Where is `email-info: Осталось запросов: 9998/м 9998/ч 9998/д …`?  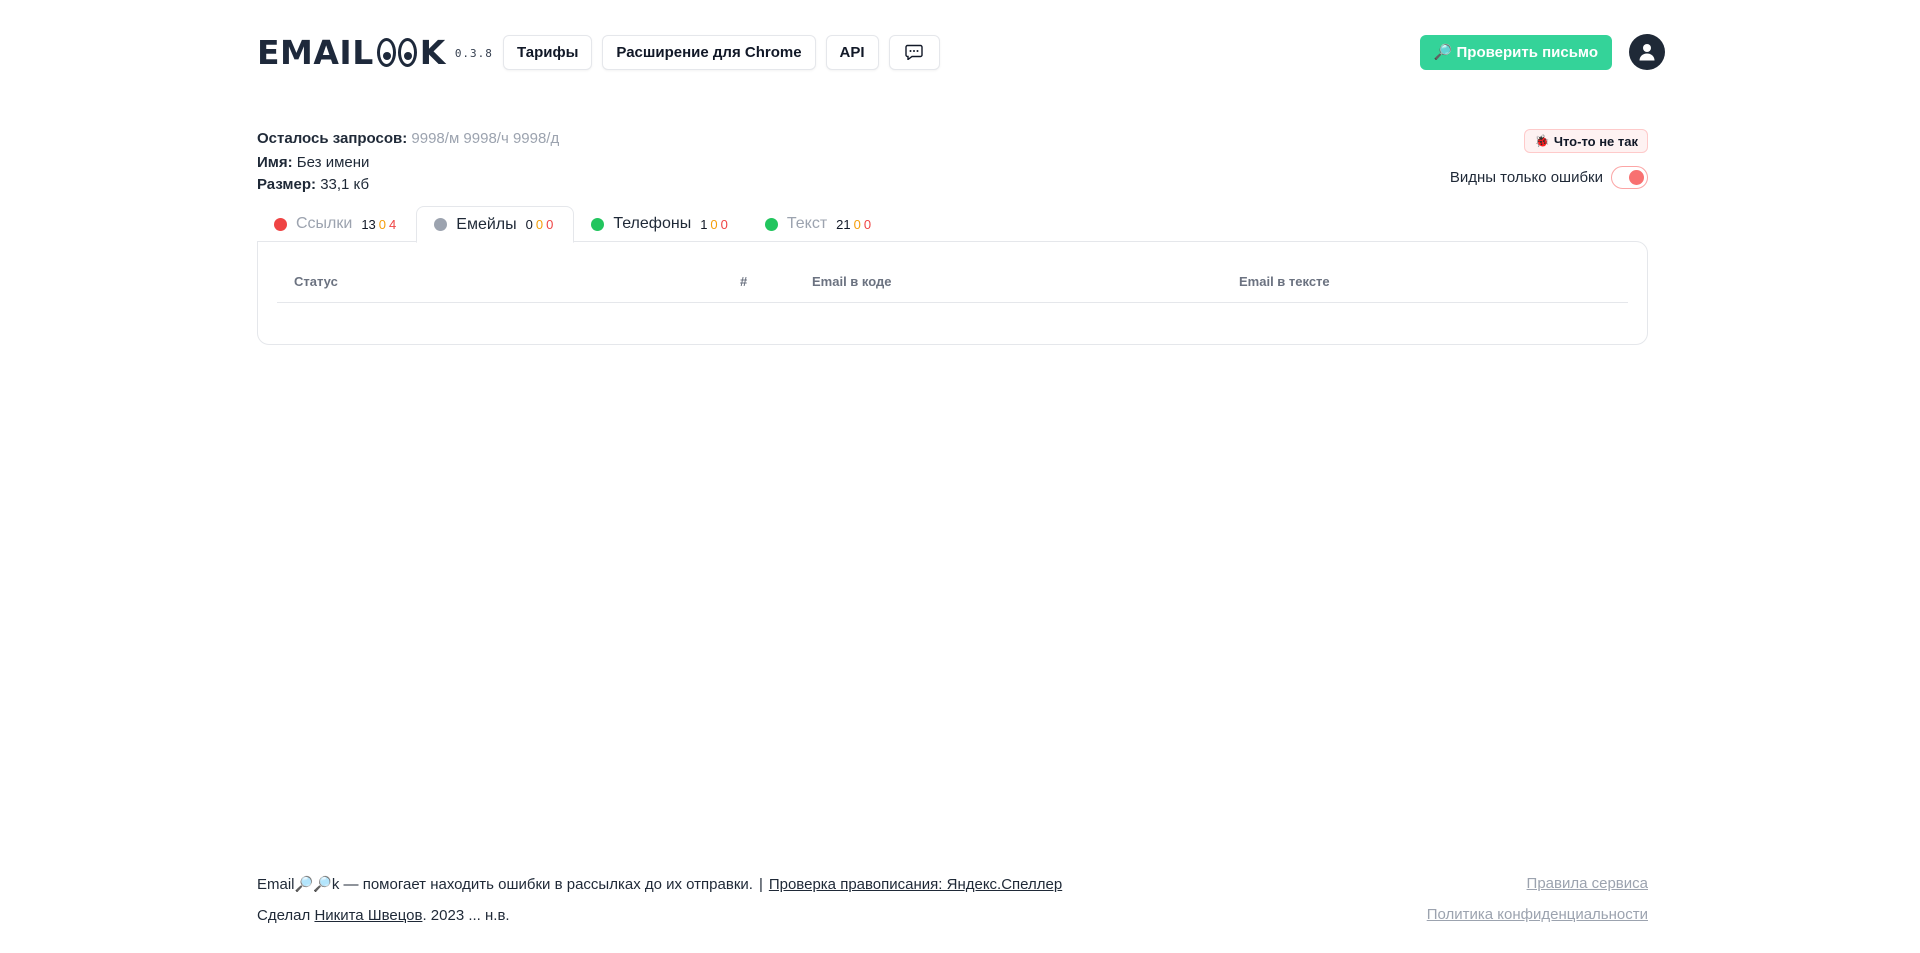
email-info: Осталось запросов: 9998/м 9998/ч 9998/д … is located at coordinates (408, 162).